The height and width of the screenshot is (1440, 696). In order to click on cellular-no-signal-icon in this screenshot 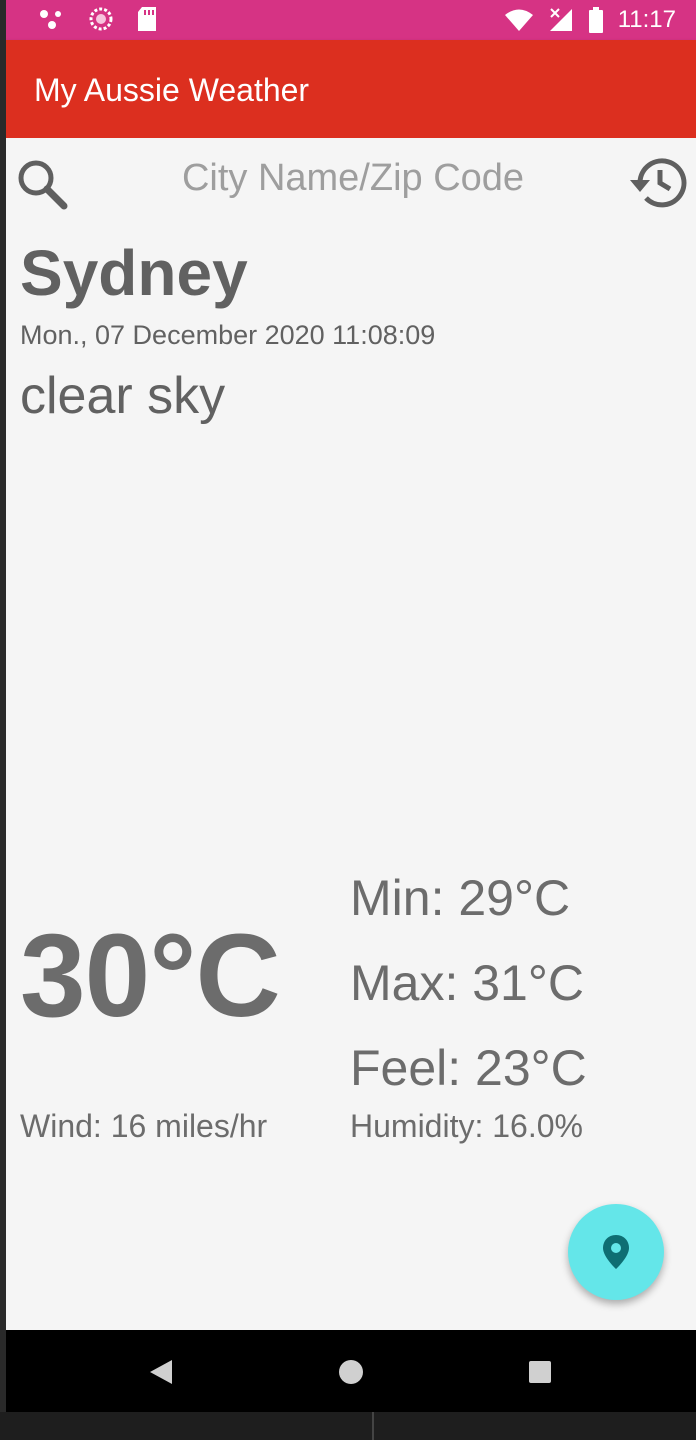, I will do `click(560, 19)`.